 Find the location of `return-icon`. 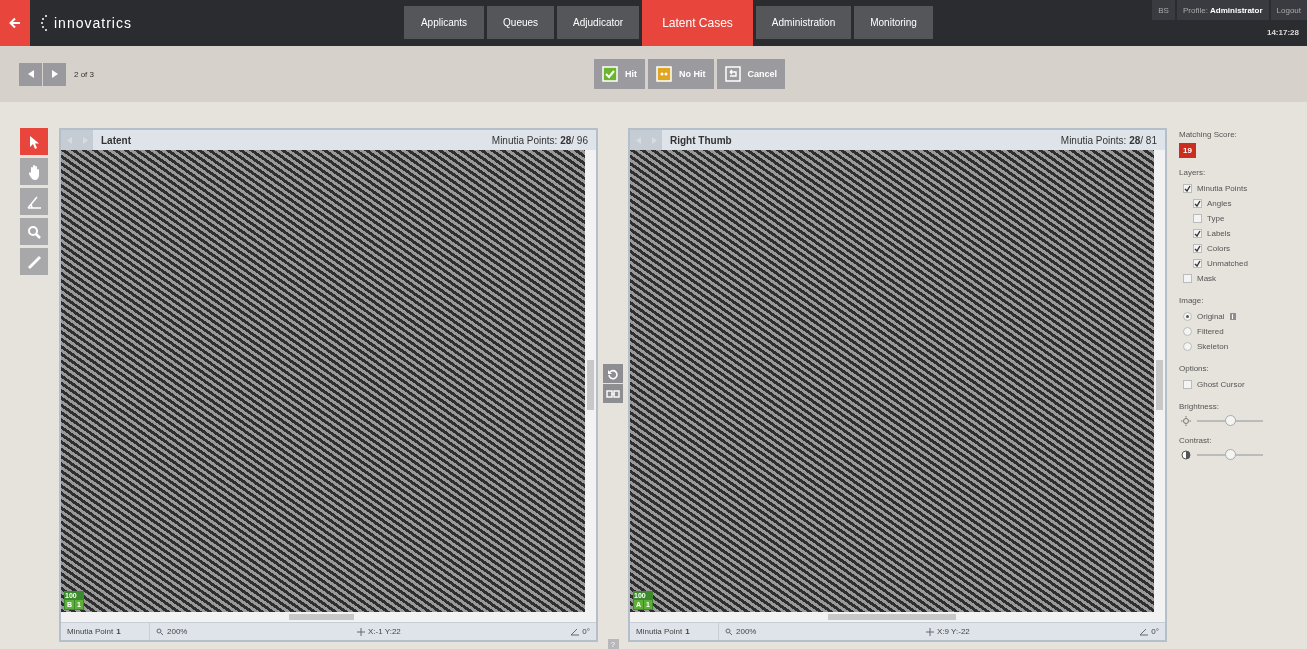

return-icon is located at coordinates (732, 74).